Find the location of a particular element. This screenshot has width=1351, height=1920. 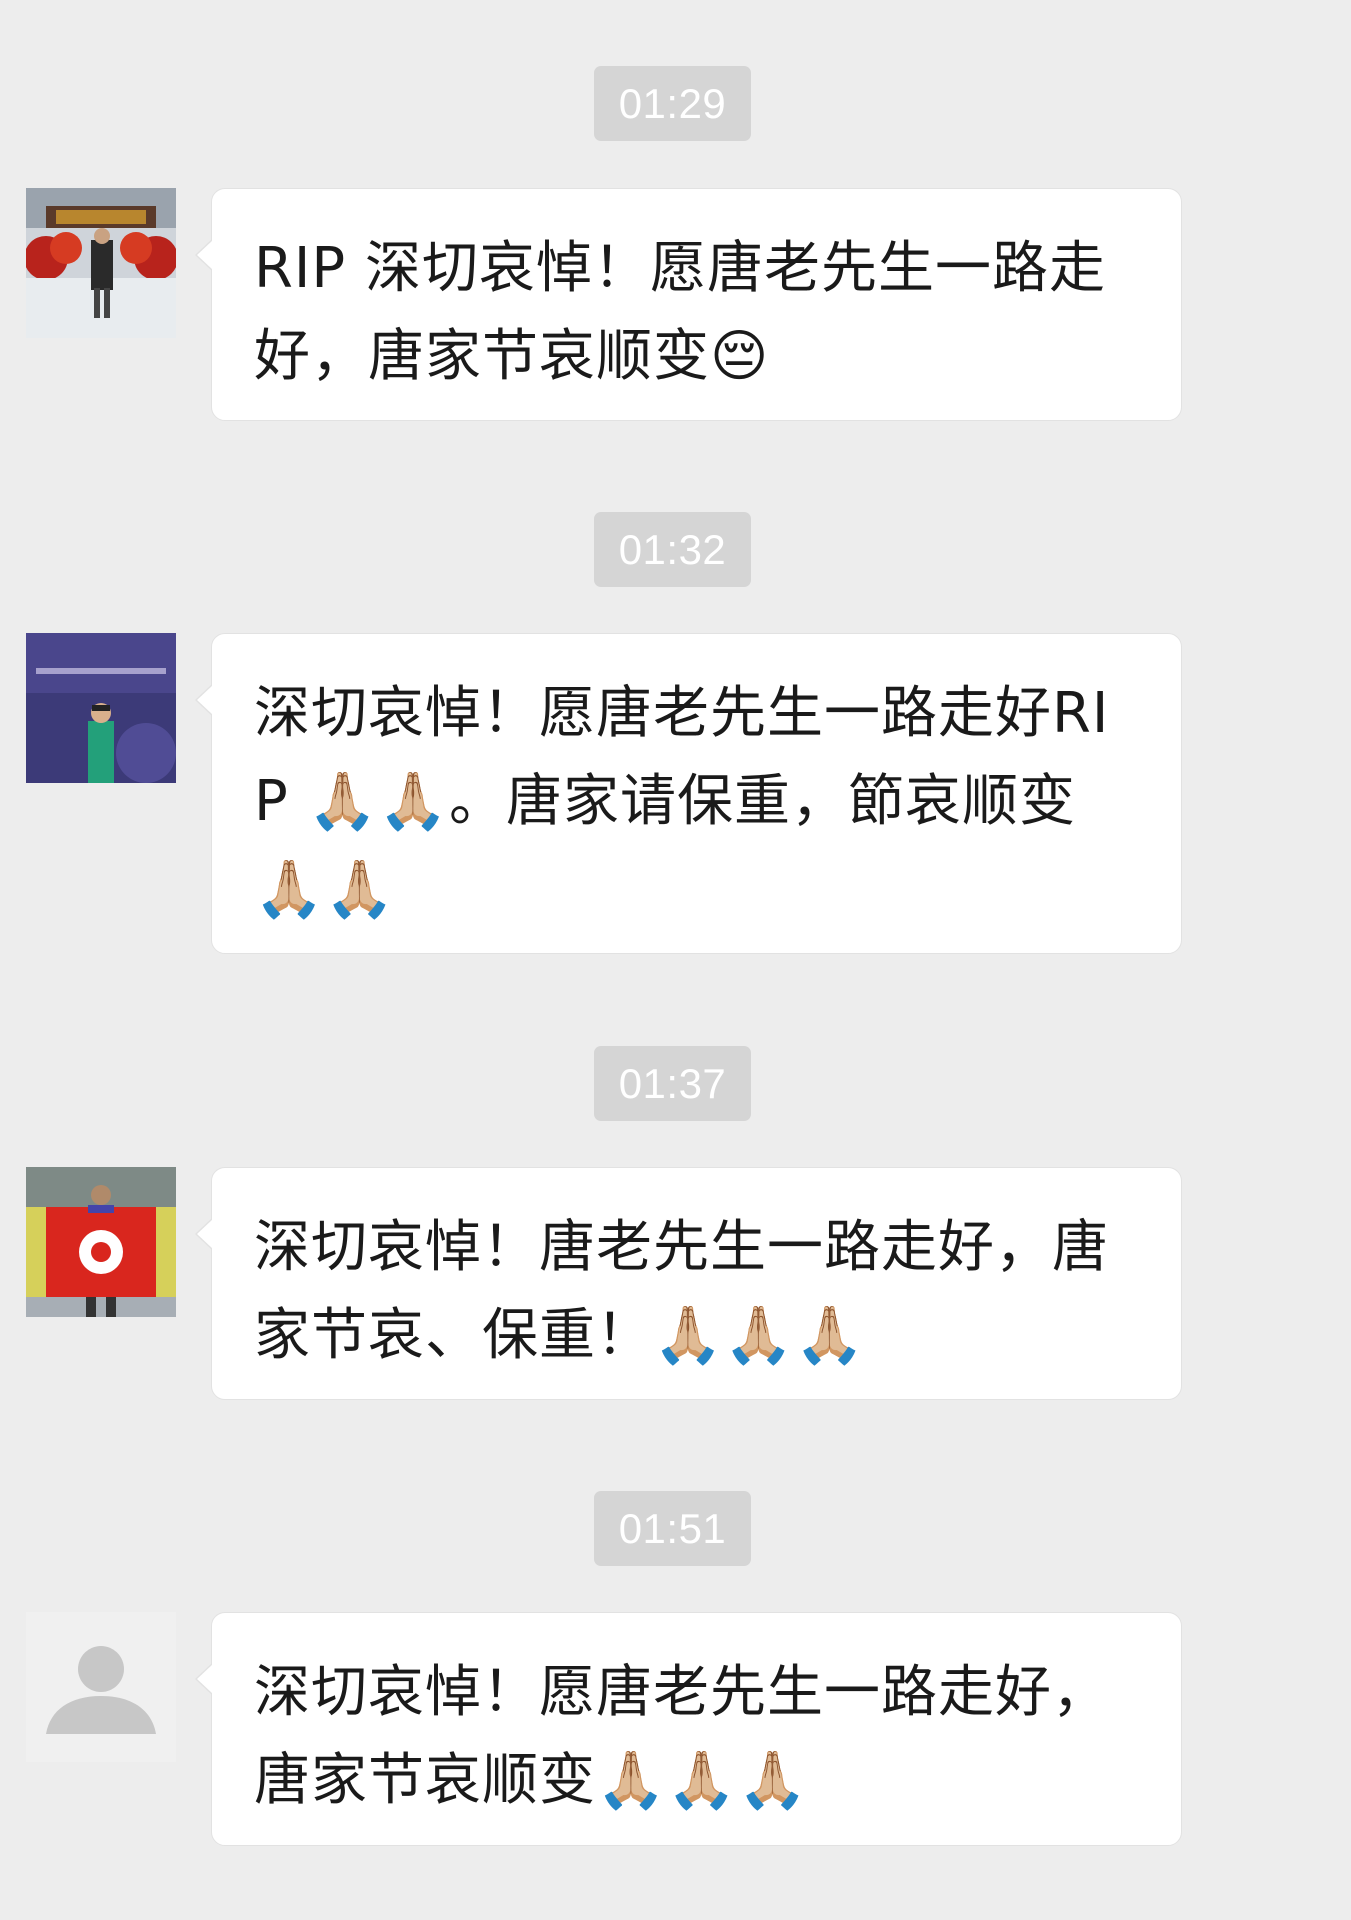

message-timestamp: 01:32 is located at coordinates (672, 549).